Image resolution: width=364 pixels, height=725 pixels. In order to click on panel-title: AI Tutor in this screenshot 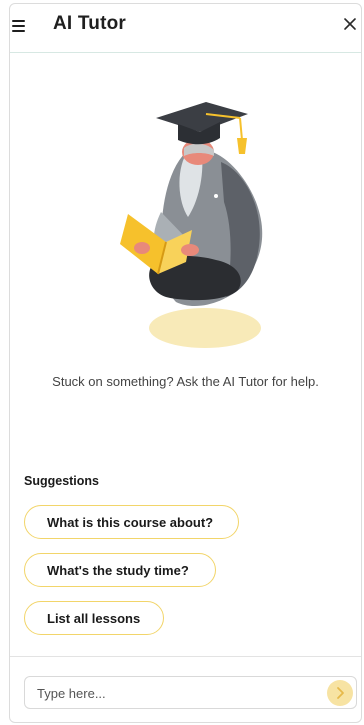, I will do `click(90, 23)`.